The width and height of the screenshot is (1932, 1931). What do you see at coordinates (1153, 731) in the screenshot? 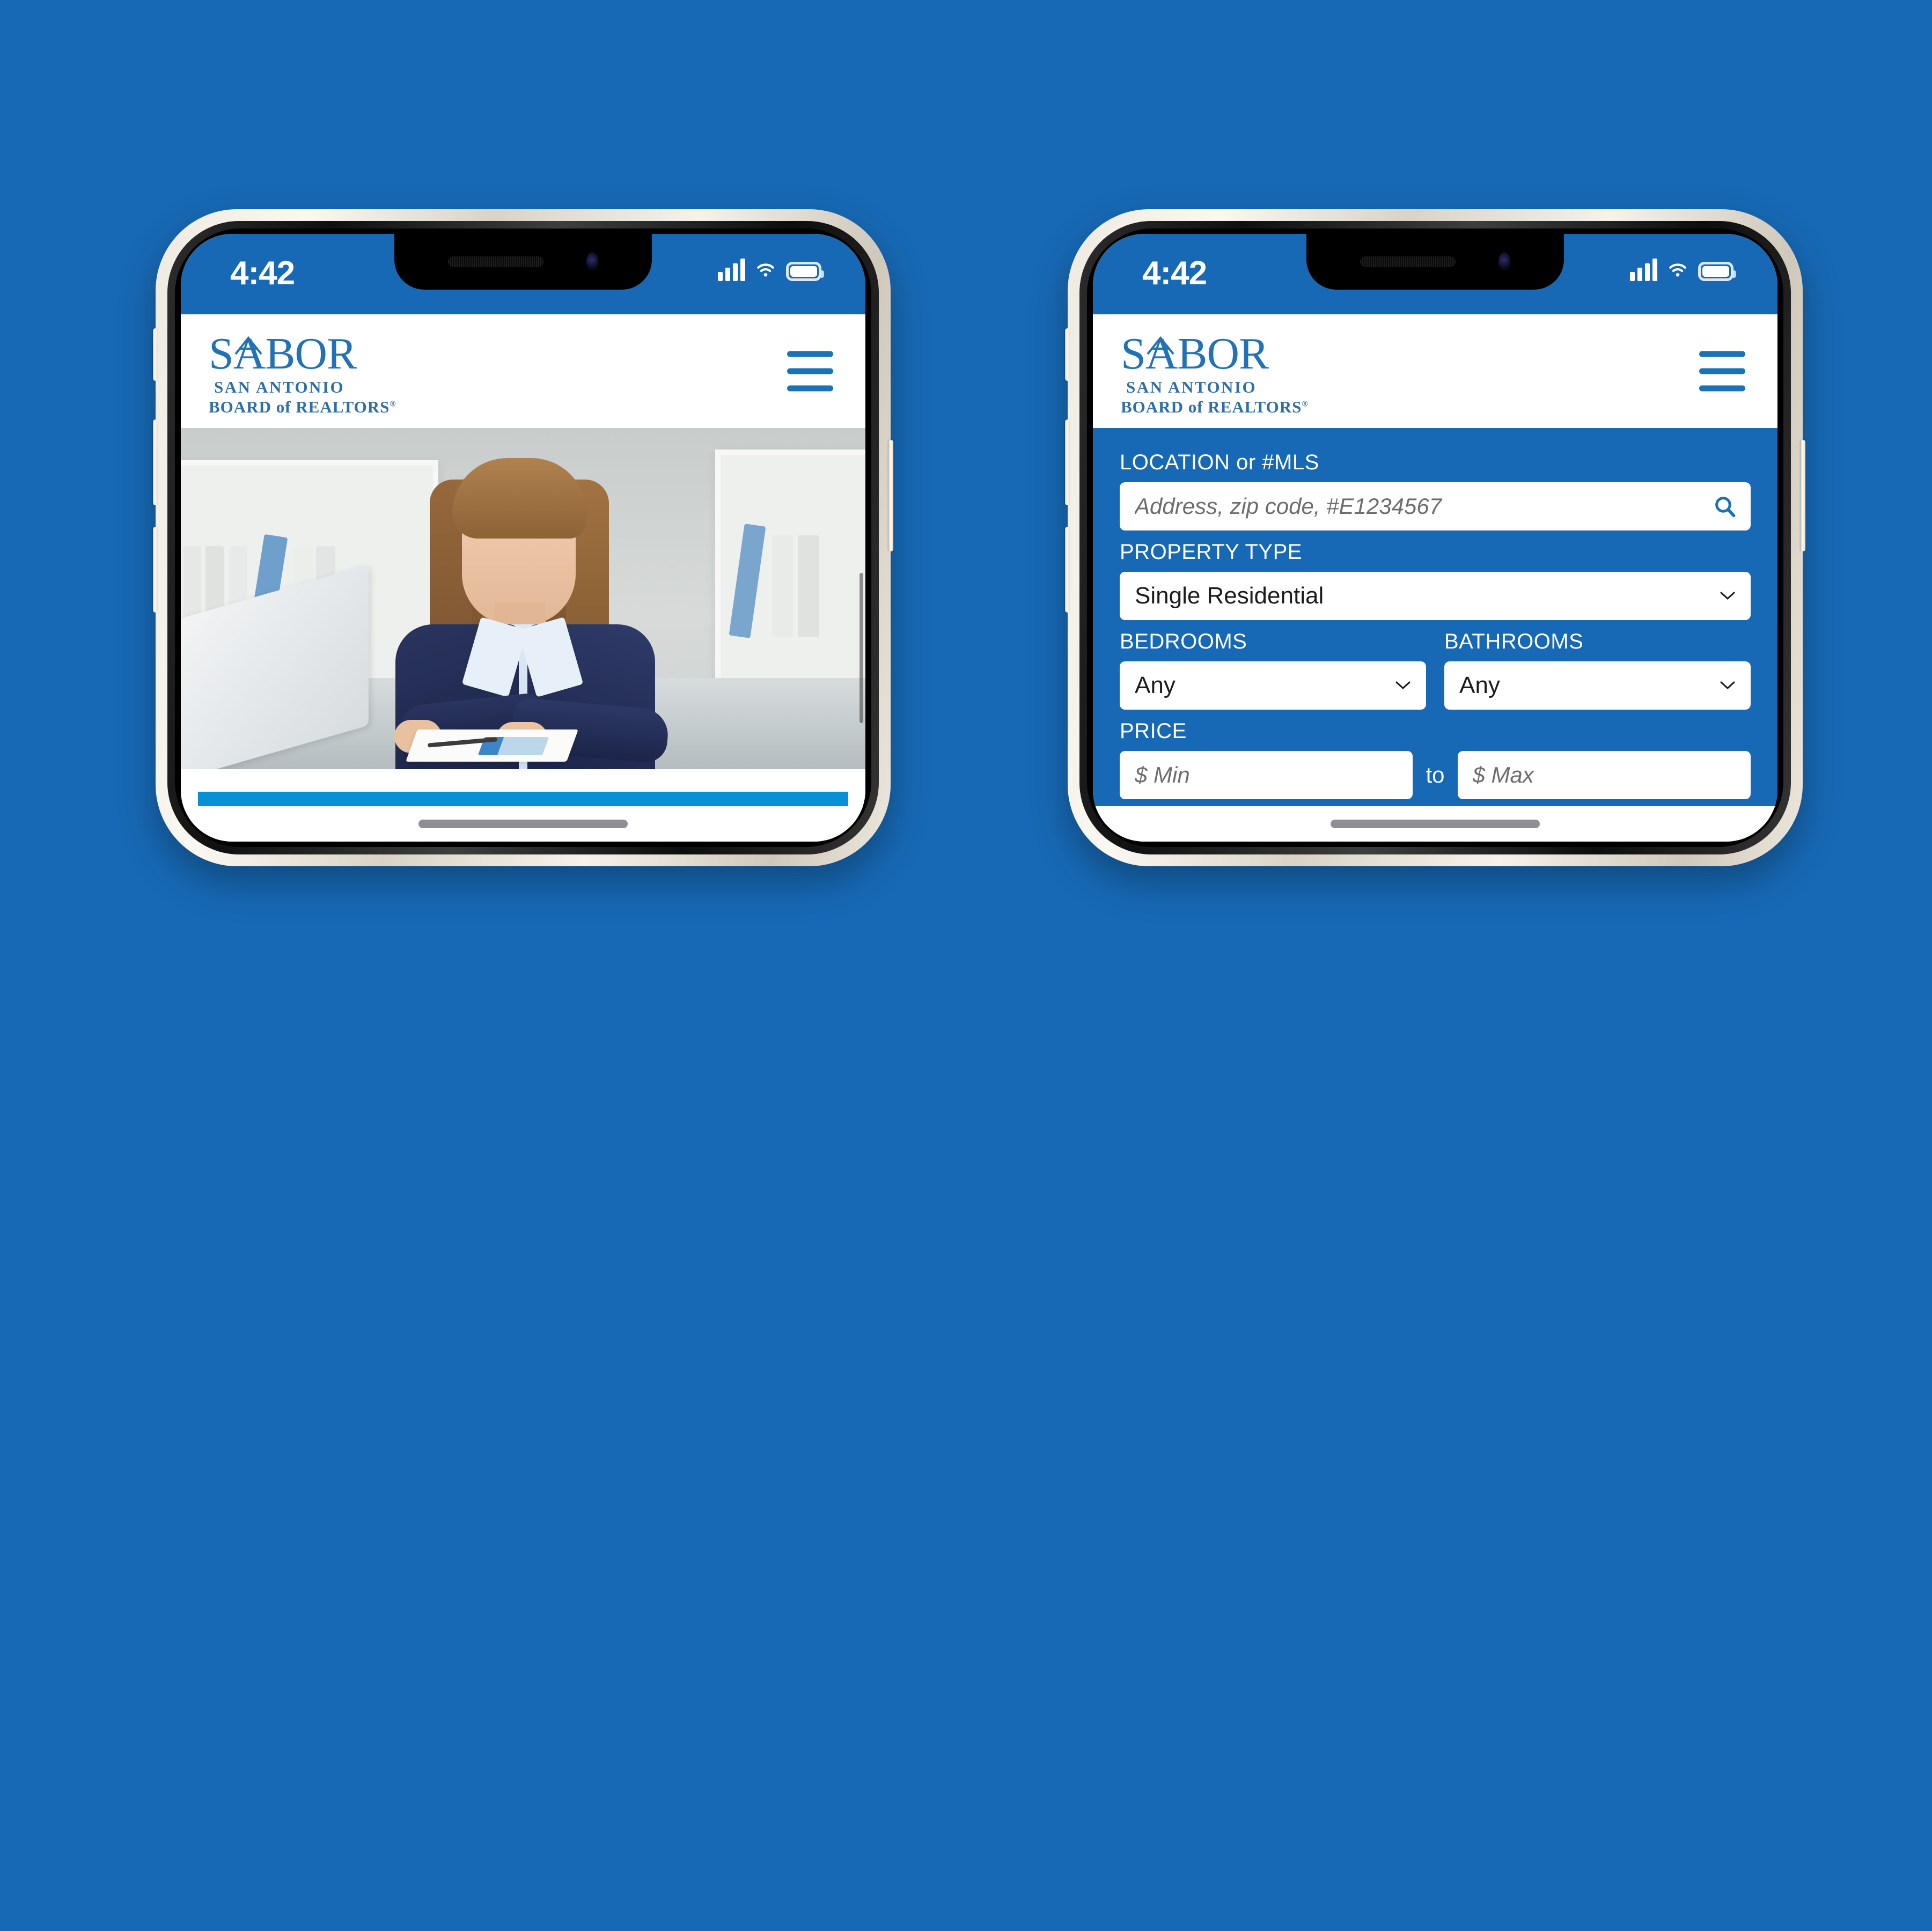
I see `price-label: PRICE` at bounding box center [1153, 731].